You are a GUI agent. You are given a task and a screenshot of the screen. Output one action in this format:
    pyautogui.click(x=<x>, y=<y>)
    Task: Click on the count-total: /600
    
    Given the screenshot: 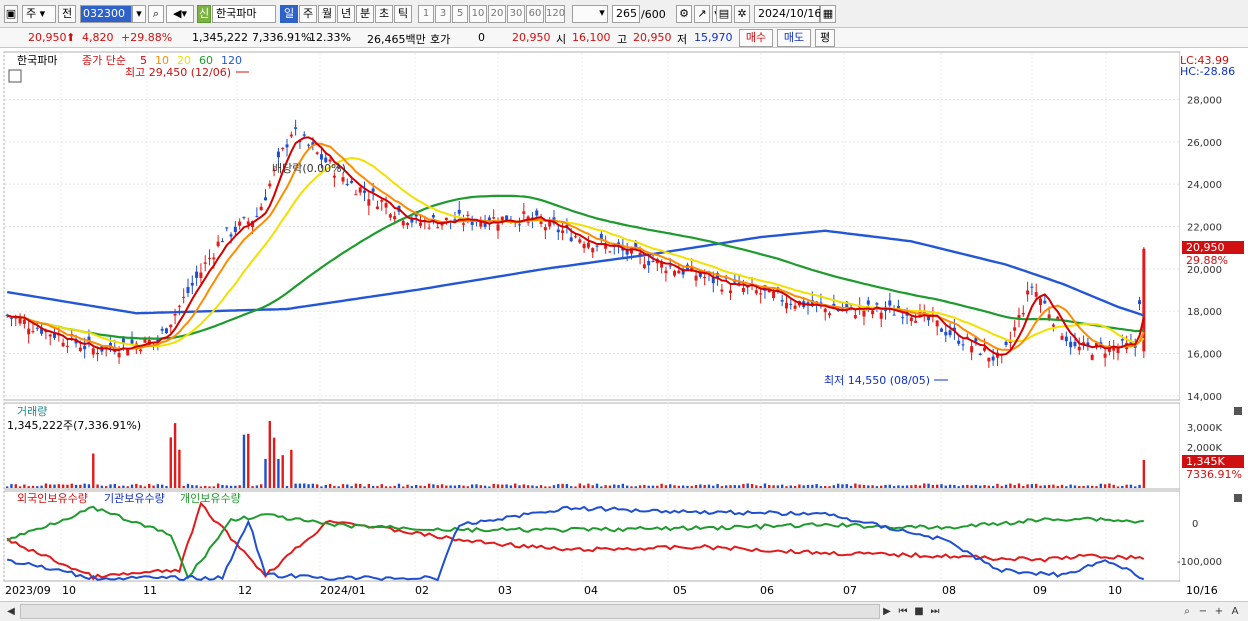 What is the action you would take?
    pyautogui.click(x=653, y=14)
    